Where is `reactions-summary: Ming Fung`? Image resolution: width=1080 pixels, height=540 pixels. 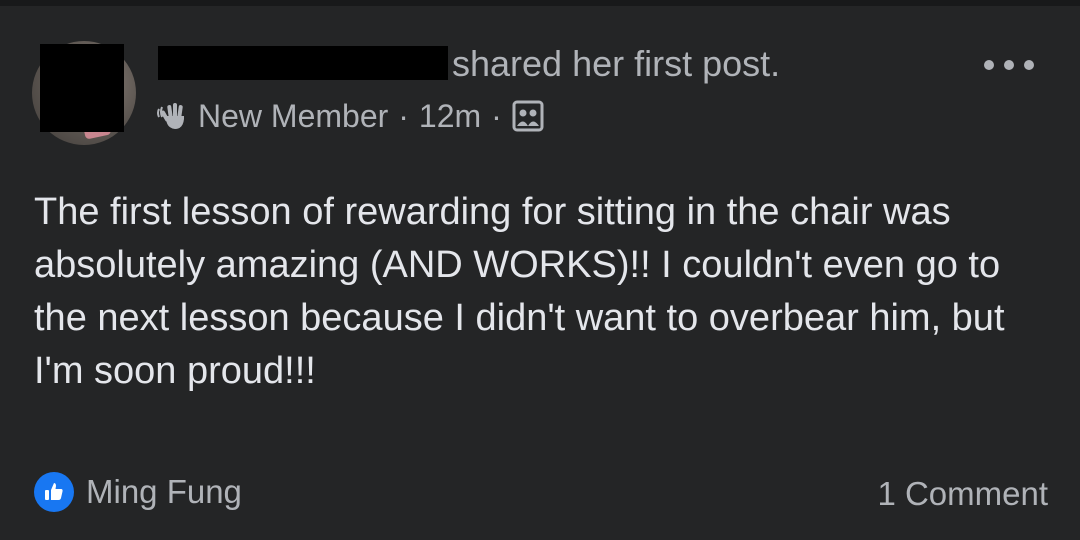
reactions-summary: Ming Fung is located at coordinates (138, 492).